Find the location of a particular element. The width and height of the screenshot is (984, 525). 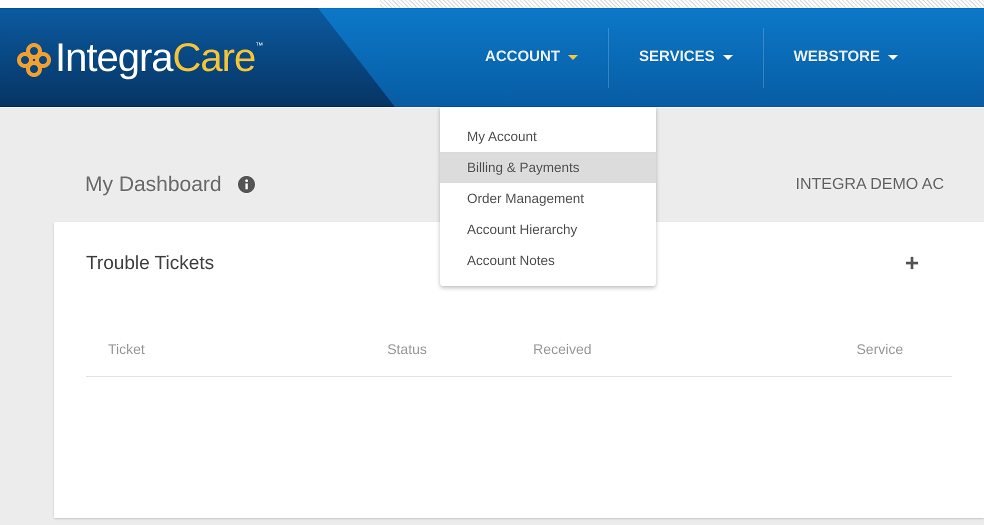

account-name: INTEGRA DEMO AC is located at coordinates (870, 184).